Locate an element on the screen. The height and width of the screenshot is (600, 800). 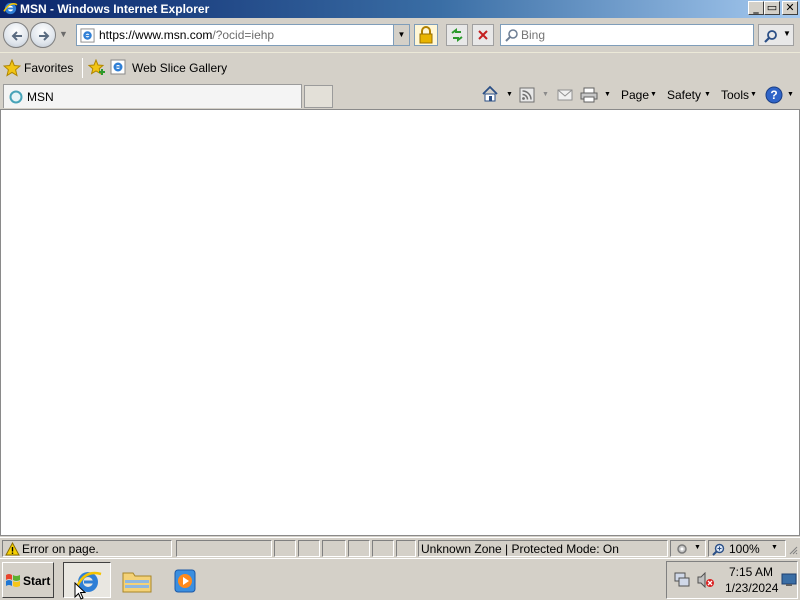
favorites-label: Favorites is located at coordinates (49, 68).